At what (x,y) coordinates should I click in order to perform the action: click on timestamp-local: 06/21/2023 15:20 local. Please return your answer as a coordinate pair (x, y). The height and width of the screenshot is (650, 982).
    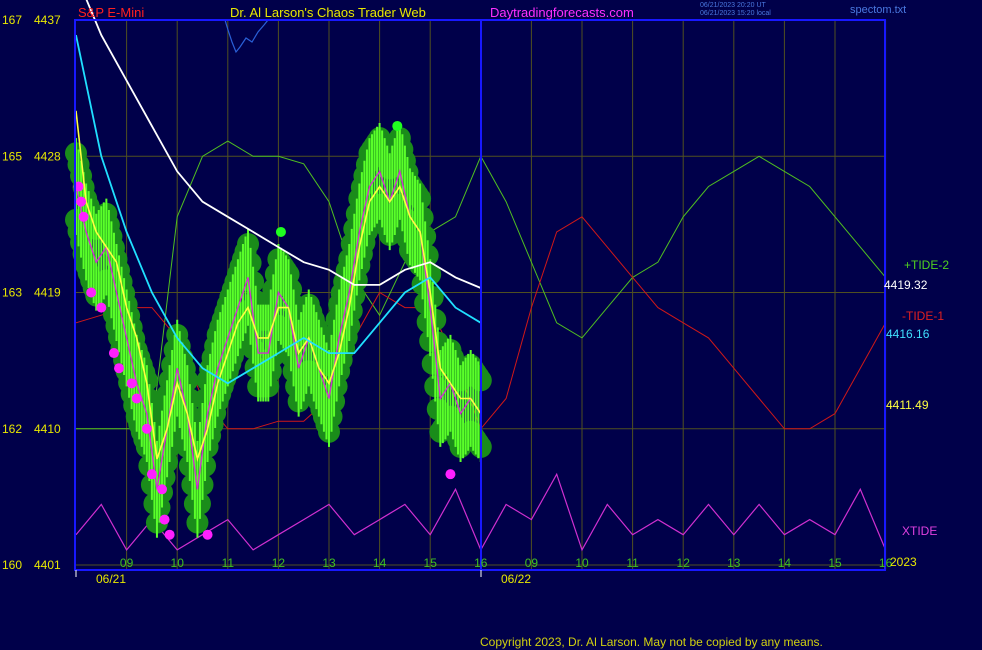
    Looking at the image, I should click on (735, 13).